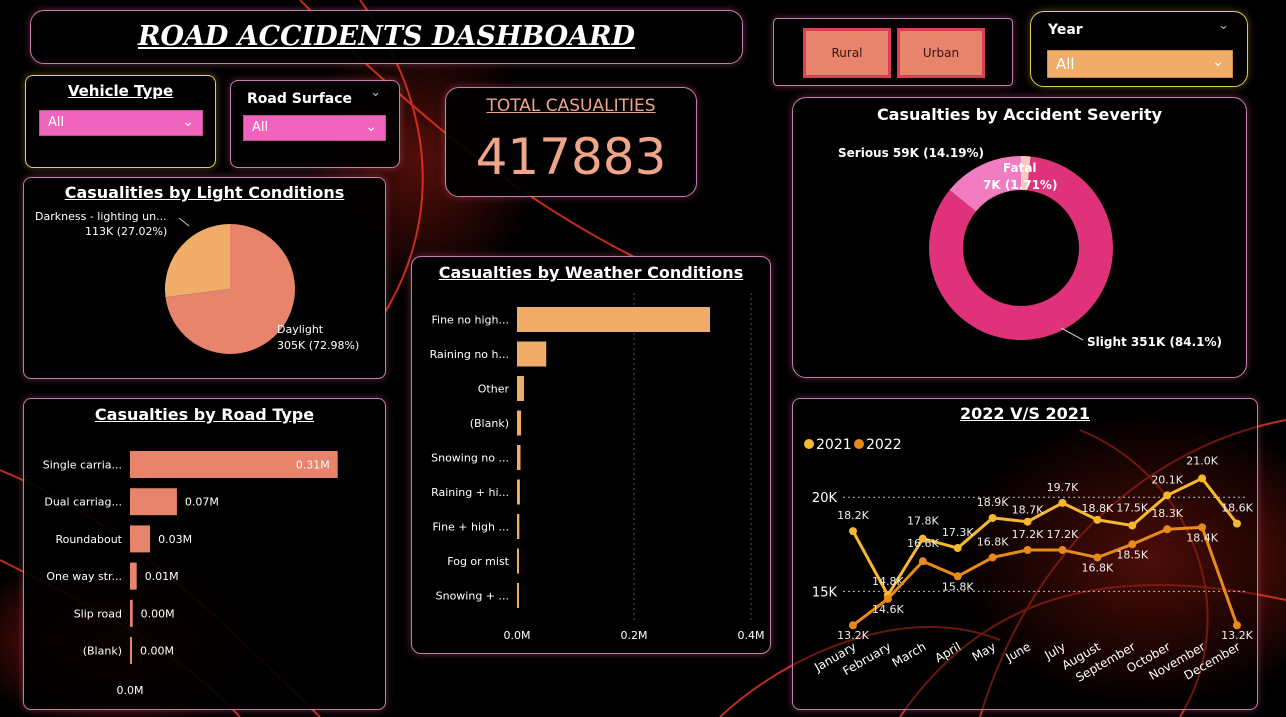 The image size is (1286, 717). I want to click on data-label-2022: 14.6K, so click(888, 609).